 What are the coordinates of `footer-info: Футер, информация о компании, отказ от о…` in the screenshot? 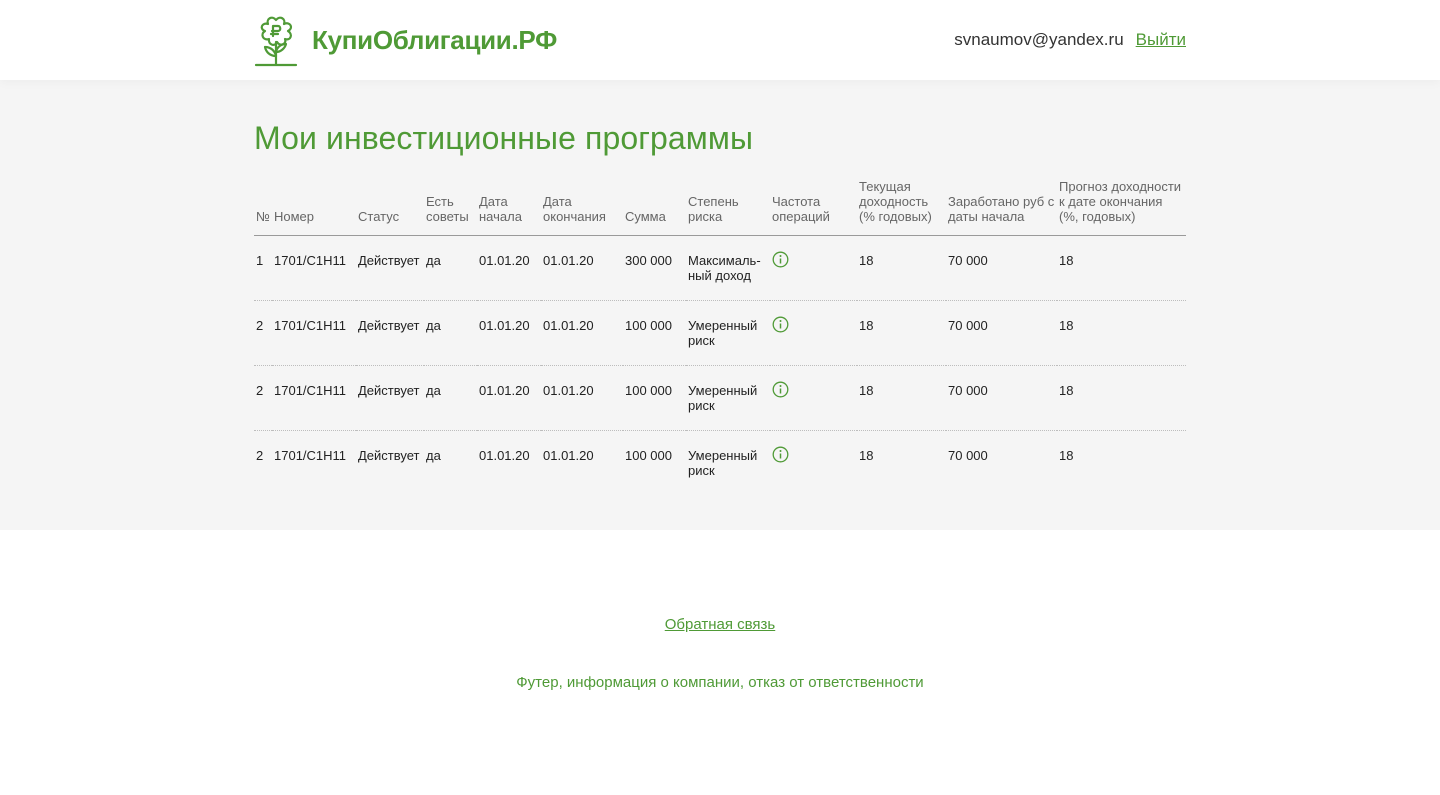 It's located at (720, 682).